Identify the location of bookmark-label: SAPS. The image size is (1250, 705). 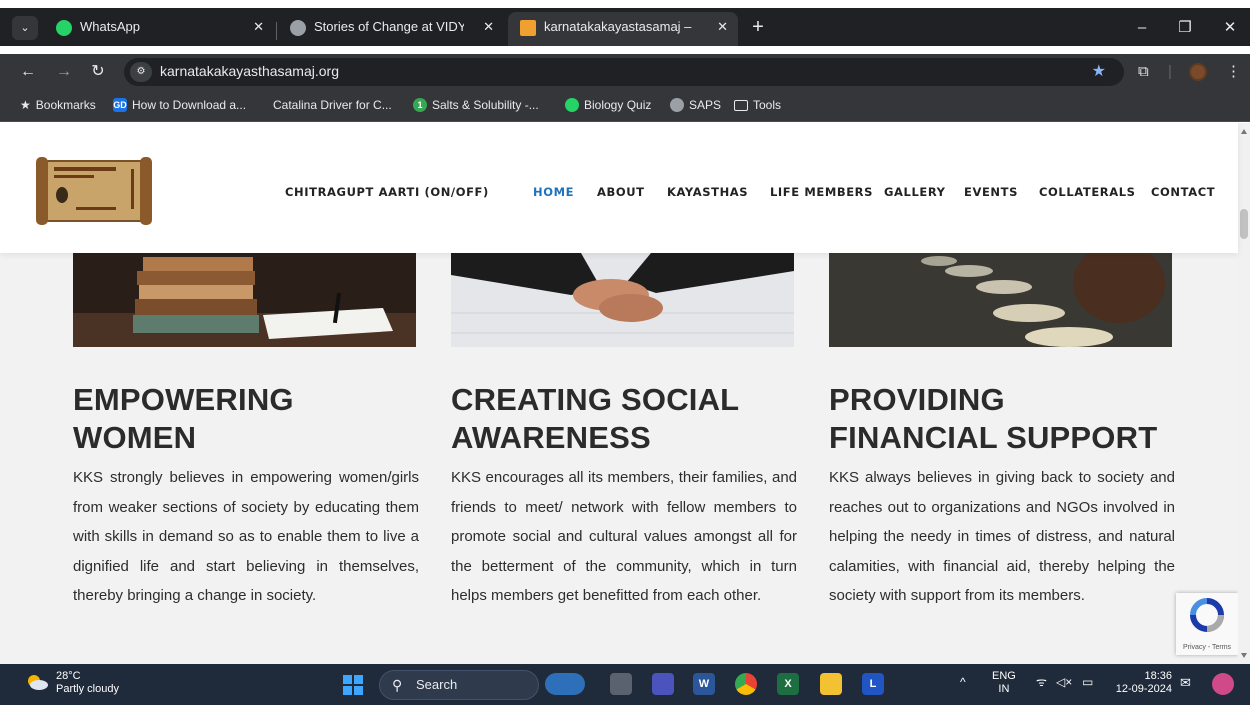
(705, 105).